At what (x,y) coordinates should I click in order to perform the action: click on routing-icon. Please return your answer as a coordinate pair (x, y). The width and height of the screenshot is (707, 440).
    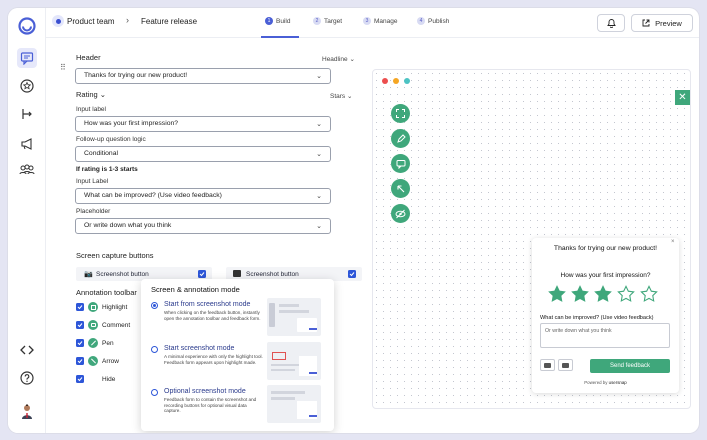
    Looking at the image, I should click on (27, 114).